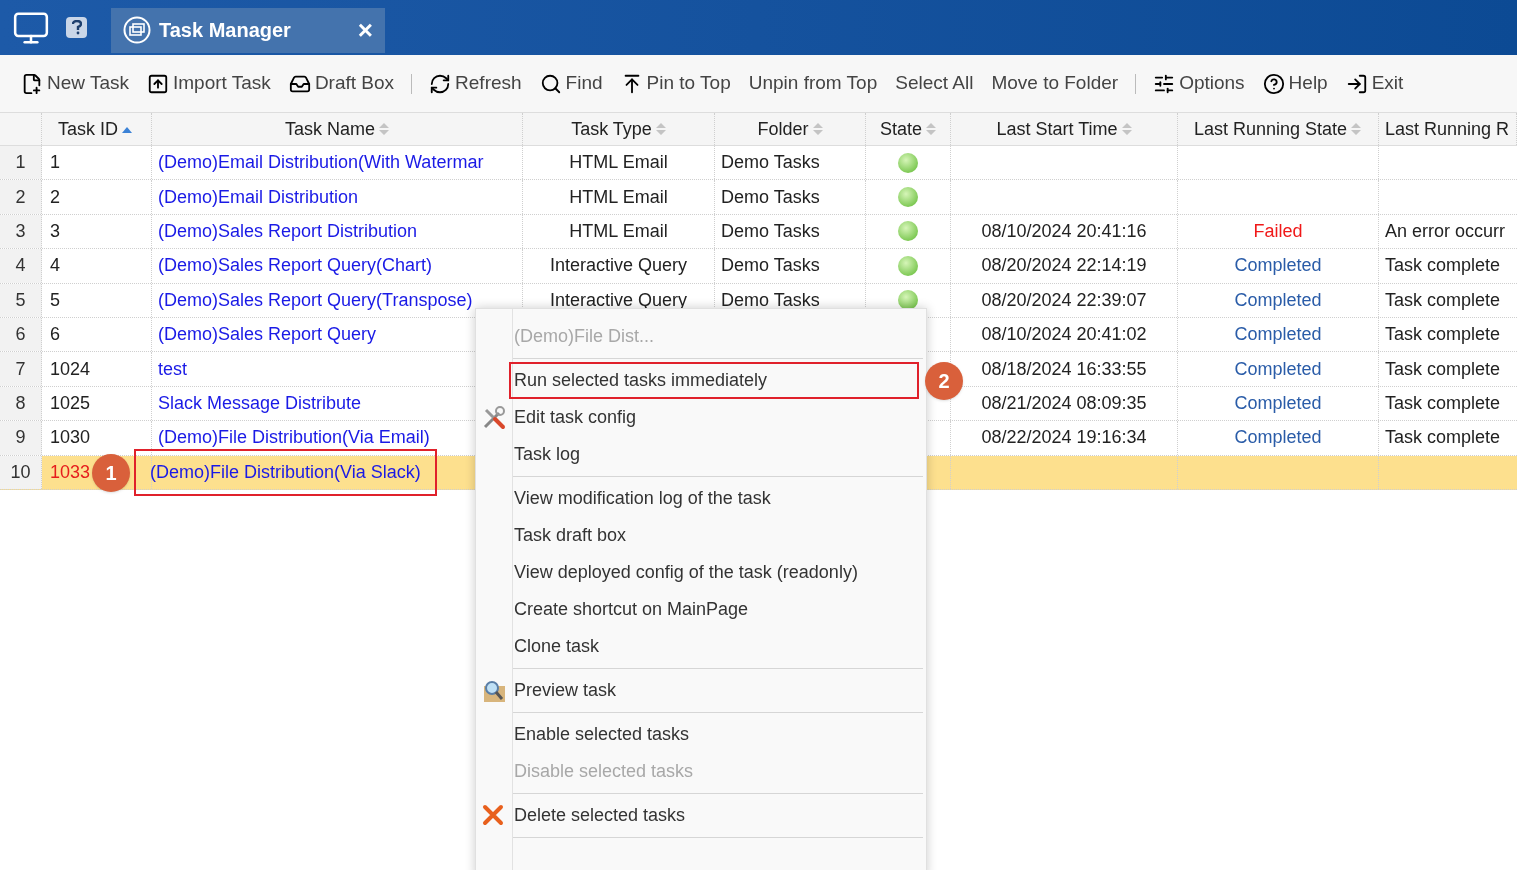 This screenshot has width=1517, height=870. What do you see at coordinates (55, 163) in the screenshot?
I see `table-cell-text: 1` at bounding box center [55, 163].